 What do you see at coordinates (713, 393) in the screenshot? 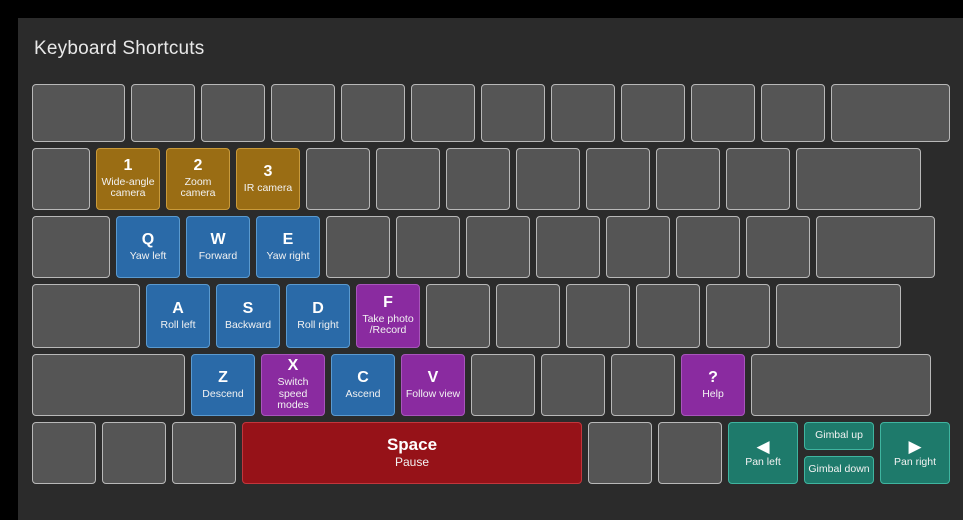
I see `key-description: Help` at bounding box center [713, 393].